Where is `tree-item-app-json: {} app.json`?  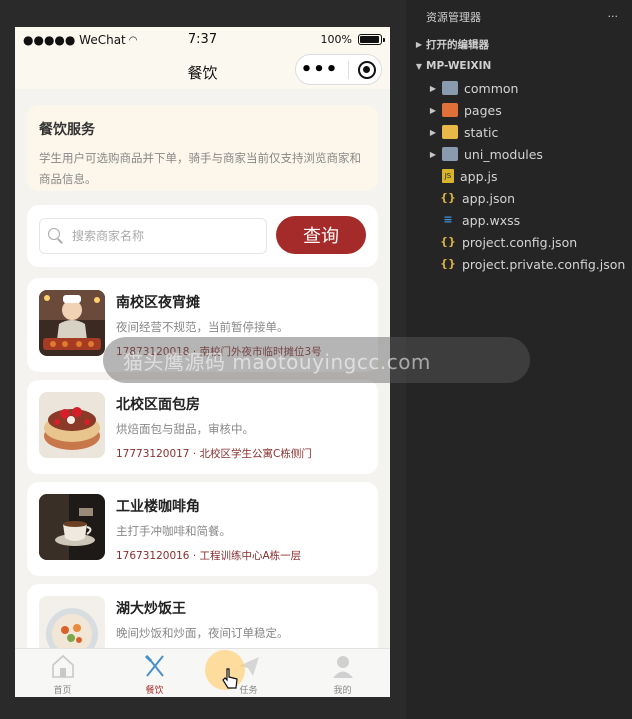 tree-item-app-json: {} app.json is located at coordinates (519, 198).